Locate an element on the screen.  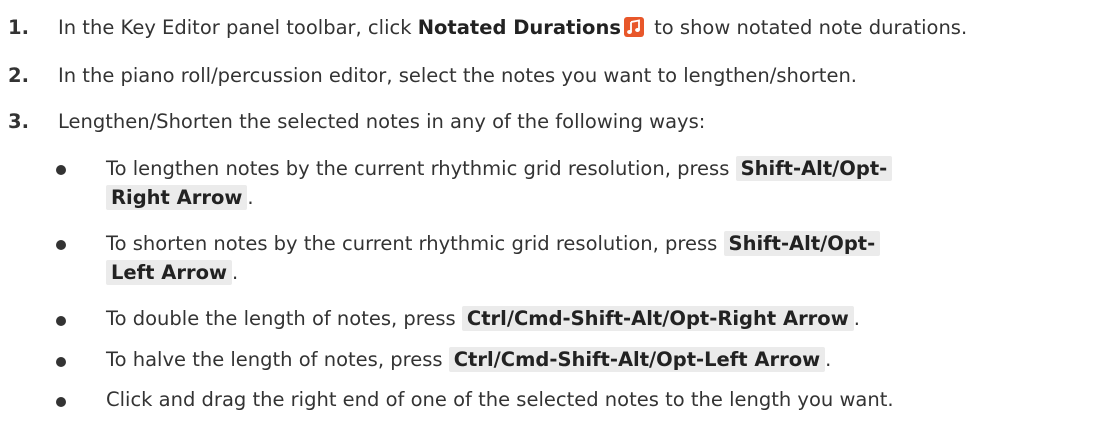
list-item-text: To double the length of notes, press is located at coordinates (284, 318).